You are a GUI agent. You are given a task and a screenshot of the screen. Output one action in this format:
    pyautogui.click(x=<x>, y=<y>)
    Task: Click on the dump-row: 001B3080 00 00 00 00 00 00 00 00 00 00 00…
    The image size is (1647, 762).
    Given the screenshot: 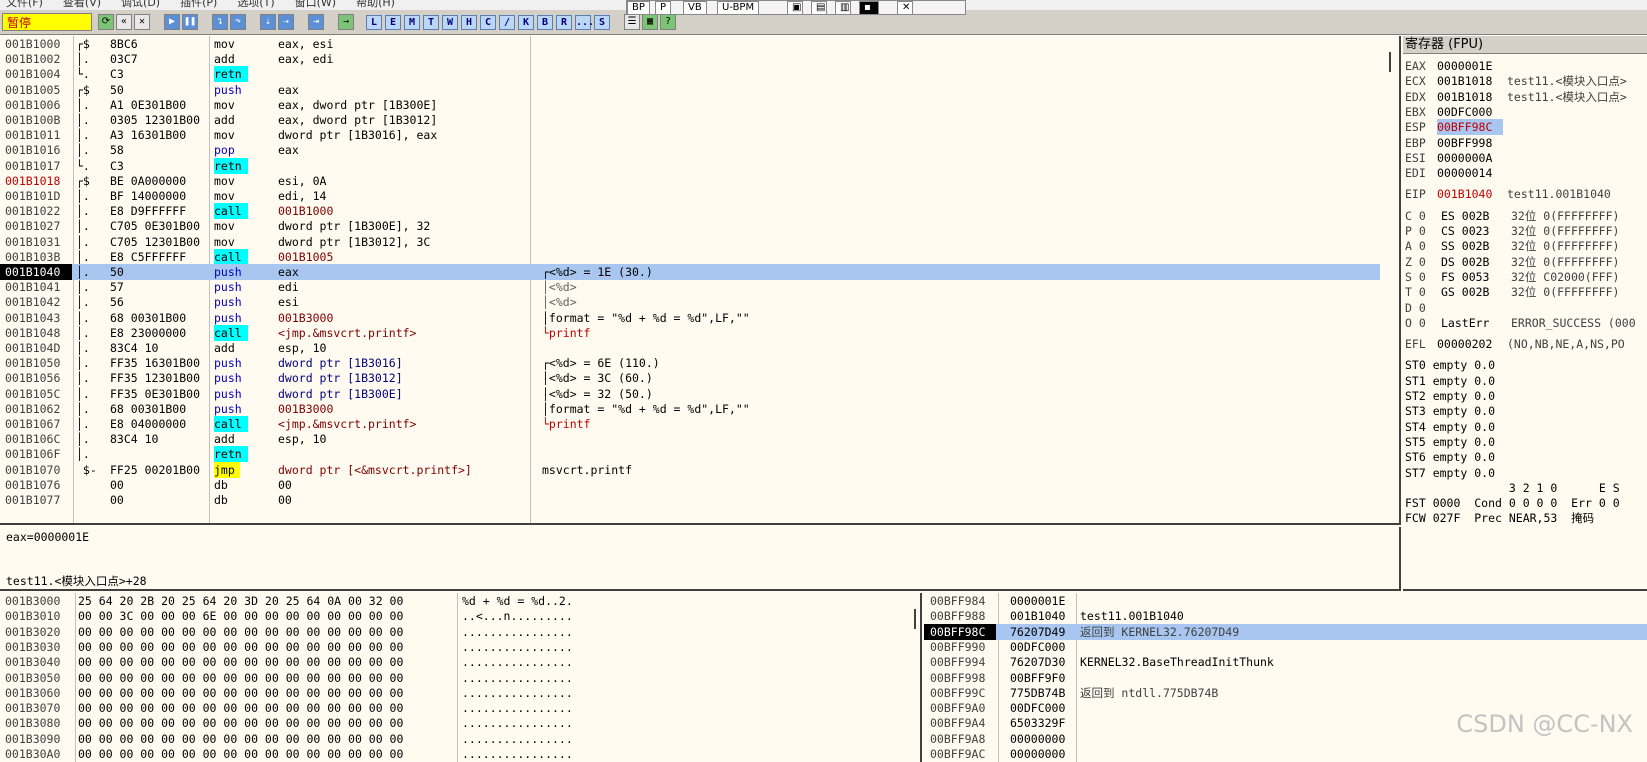 What is the action you would take?
    pyautogui.click(x=460, y=723)
    